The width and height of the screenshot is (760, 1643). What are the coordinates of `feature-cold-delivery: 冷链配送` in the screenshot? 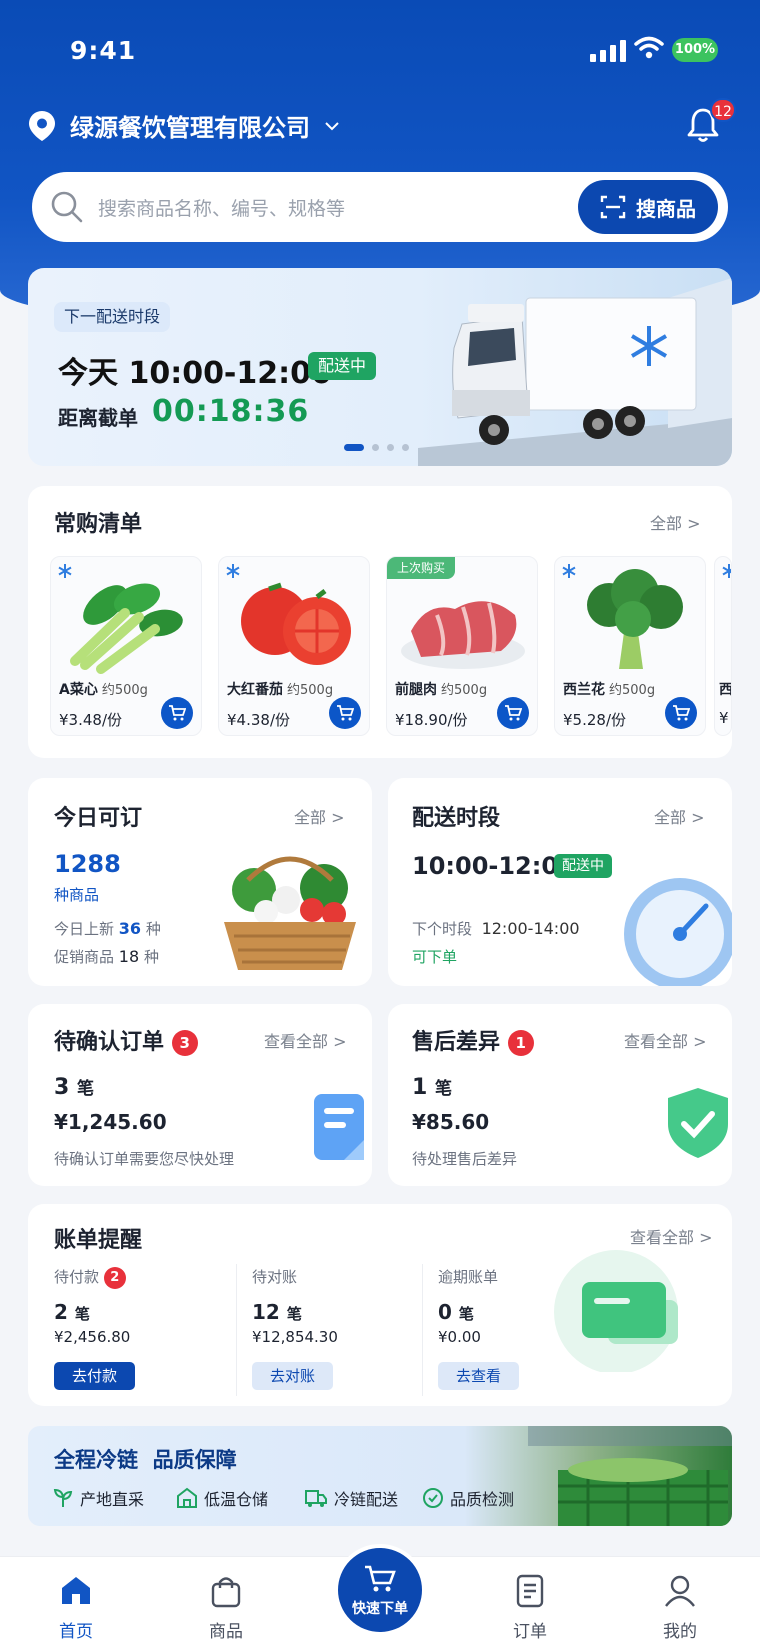 It's located at (351, 1498).